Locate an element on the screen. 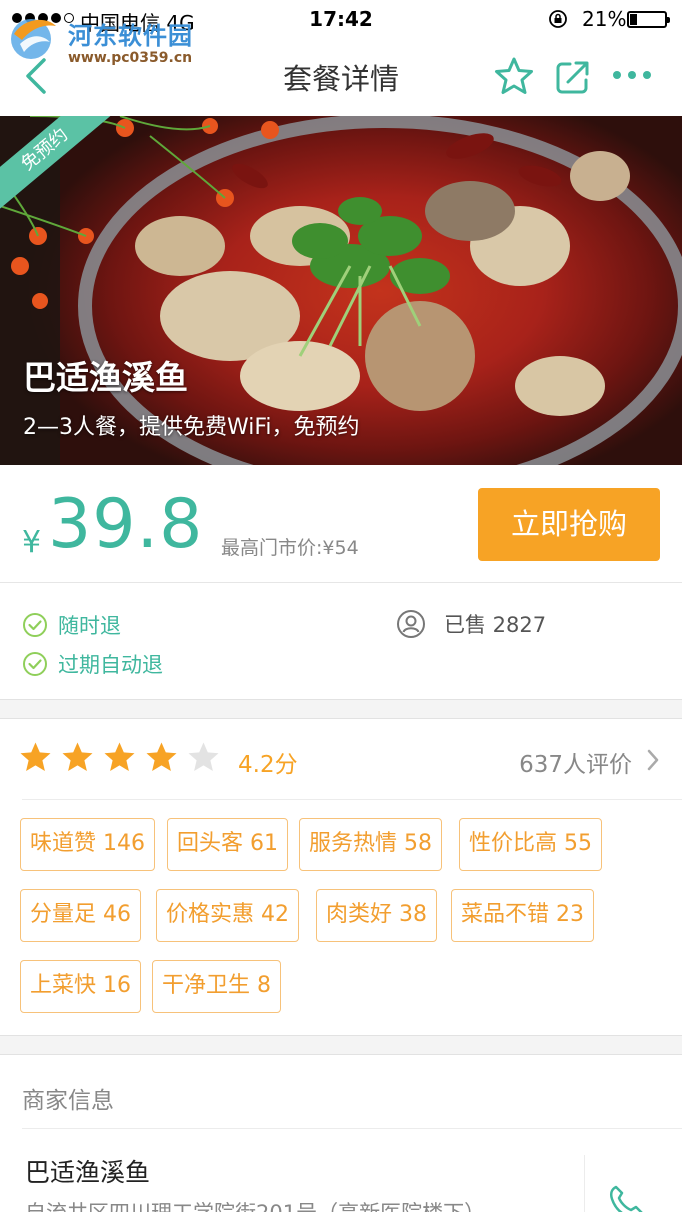 The image size is (682, 1212). merchant-section: 商家信息 巴适渔溪鱼 自流井区四川理工学院街201号（高新医院楼下） is located at coordinates (341, 1133).